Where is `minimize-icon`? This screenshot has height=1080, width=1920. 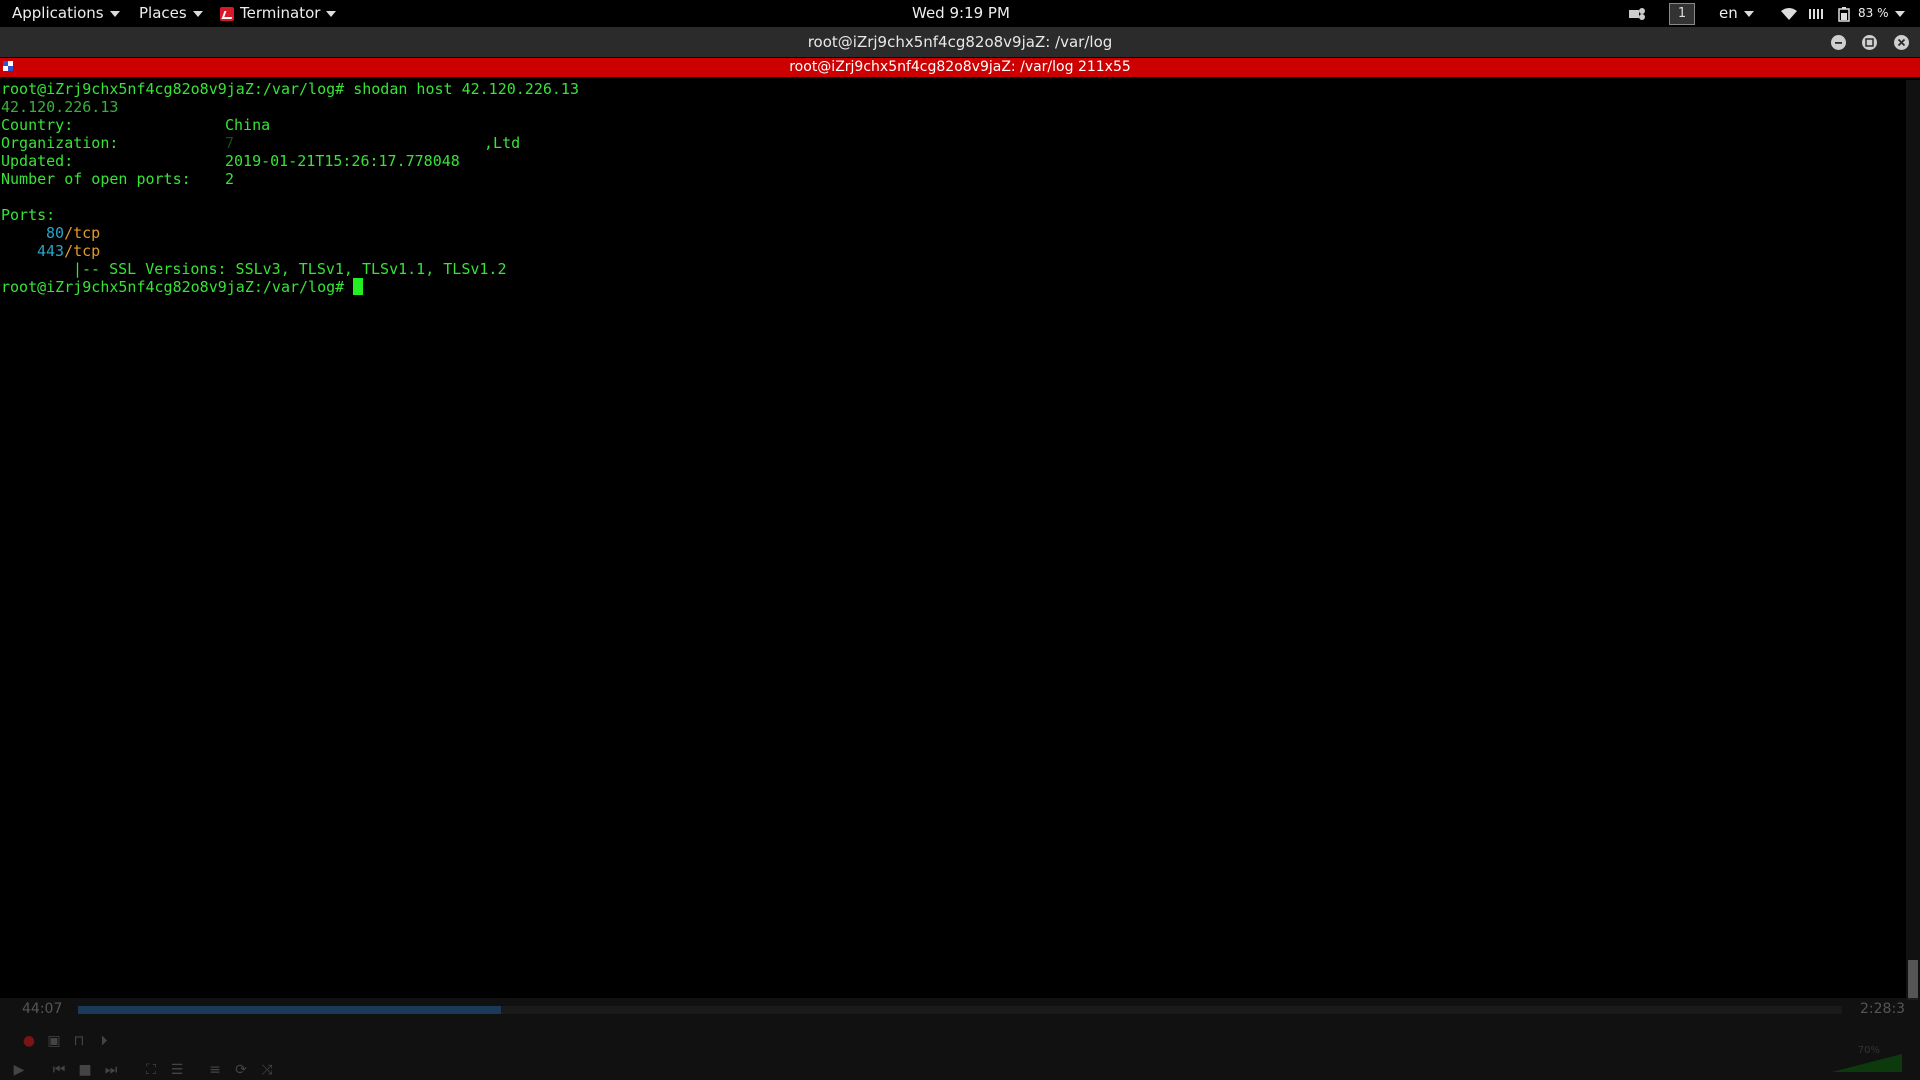 minimize-icon is located at coordinates (1838, 43).